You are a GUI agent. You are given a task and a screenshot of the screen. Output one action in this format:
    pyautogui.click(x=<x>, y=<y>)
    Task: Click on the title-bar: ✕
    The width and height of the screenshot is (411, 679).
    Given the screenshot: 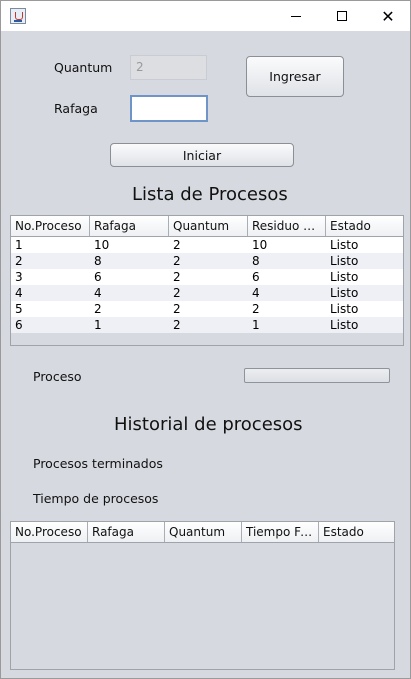 What is the action you would take?
    pyautogui.click(x=205, y=16)
    